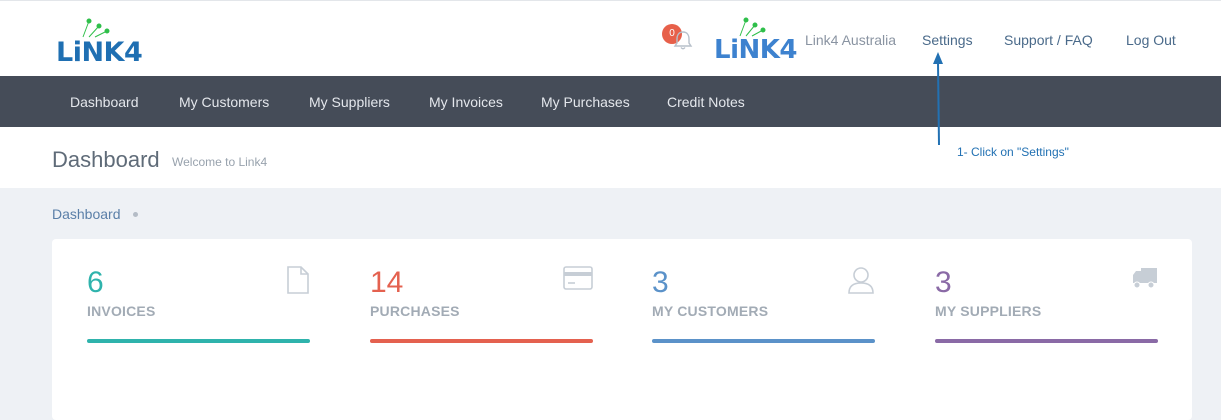  Describe the element at coordinates (387, 282) in the screenshot. I see `stat-value: 14` at that location.